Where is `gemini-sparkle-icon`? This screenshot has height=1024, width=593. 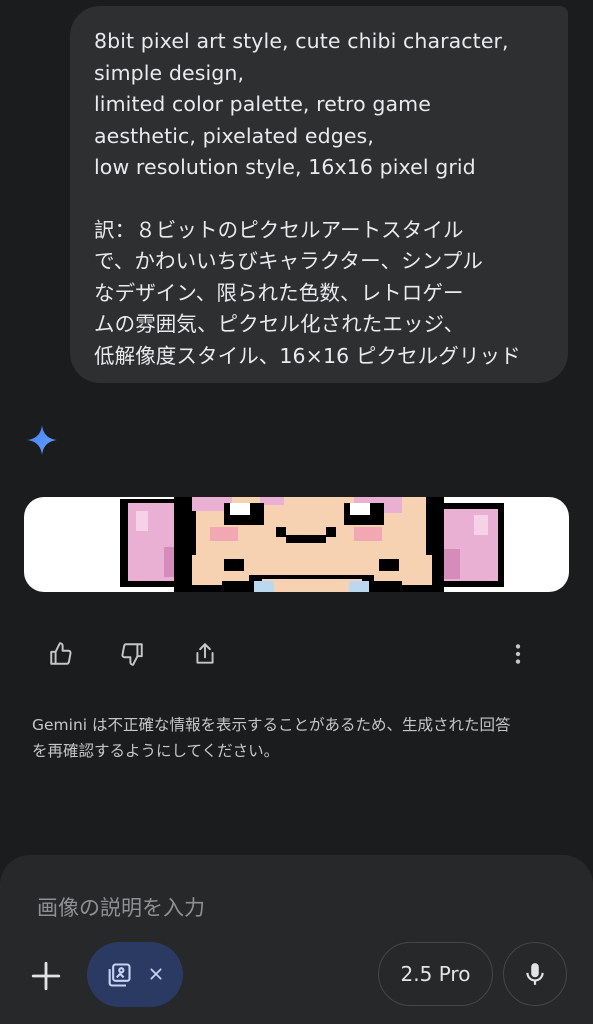
gemini-sparkle-icon is located at coordinates (42, 440).